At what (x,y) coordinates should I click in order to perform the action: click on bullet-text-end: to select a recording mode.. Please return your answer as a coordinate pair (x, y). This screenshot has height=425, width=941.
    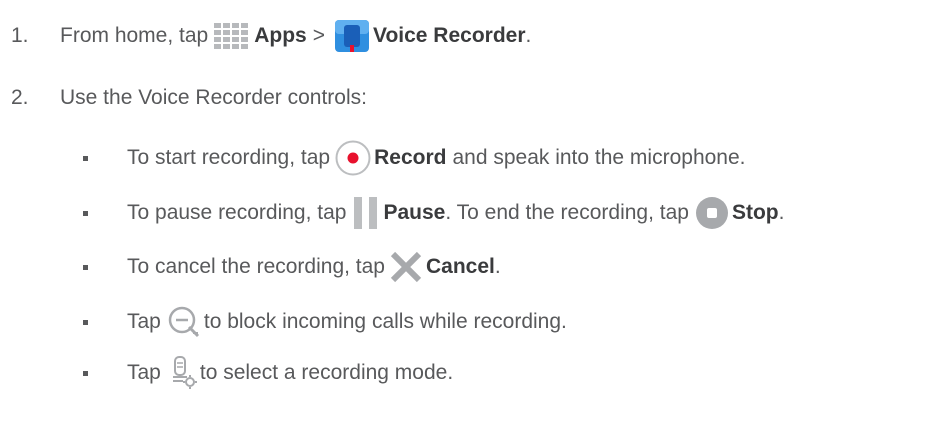
    Looking at the image, I should click on (326, 372).